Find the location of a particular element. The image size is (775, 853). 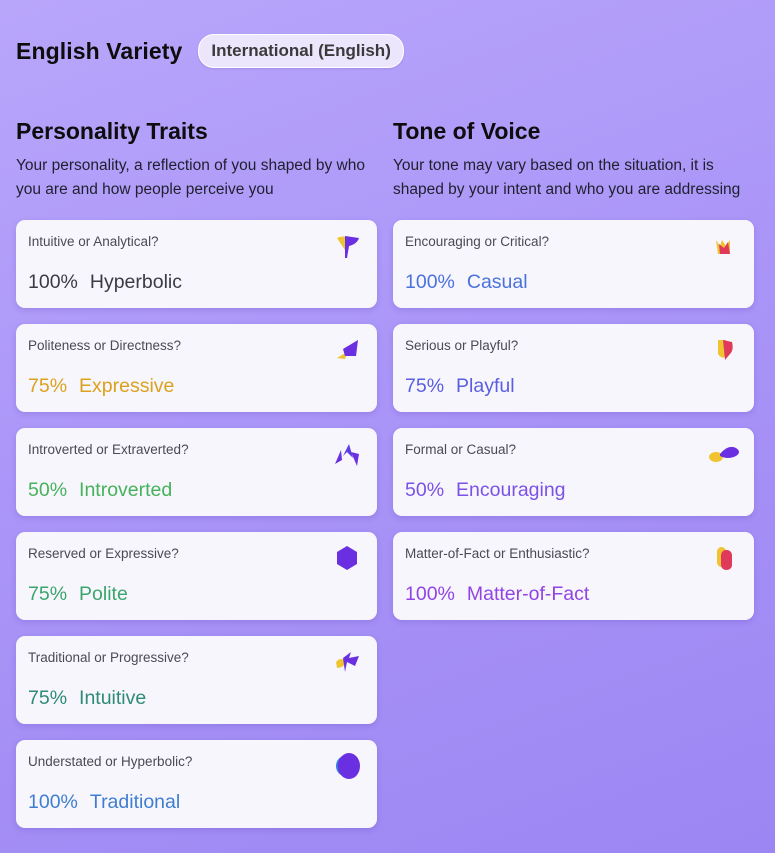

hexagon-icon is located at coordinates (347, 558).